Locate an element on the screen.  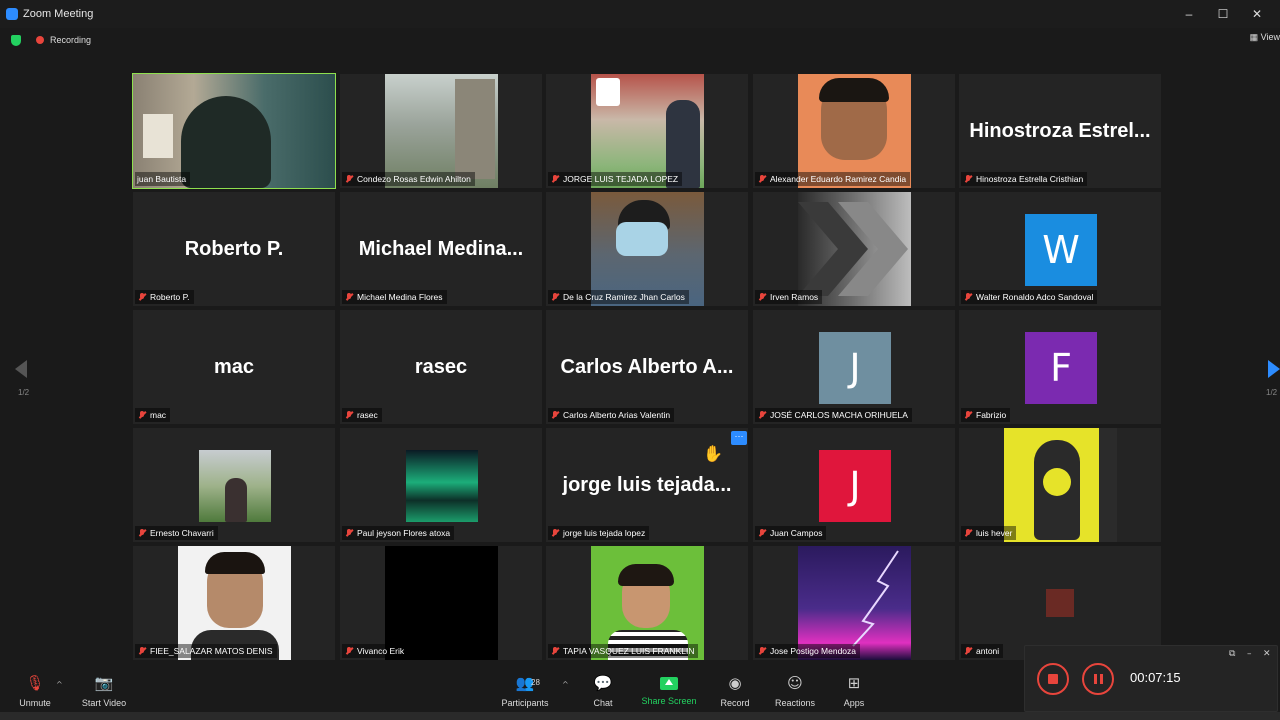
minimize-button: – is located at coordinates (1189, 14).